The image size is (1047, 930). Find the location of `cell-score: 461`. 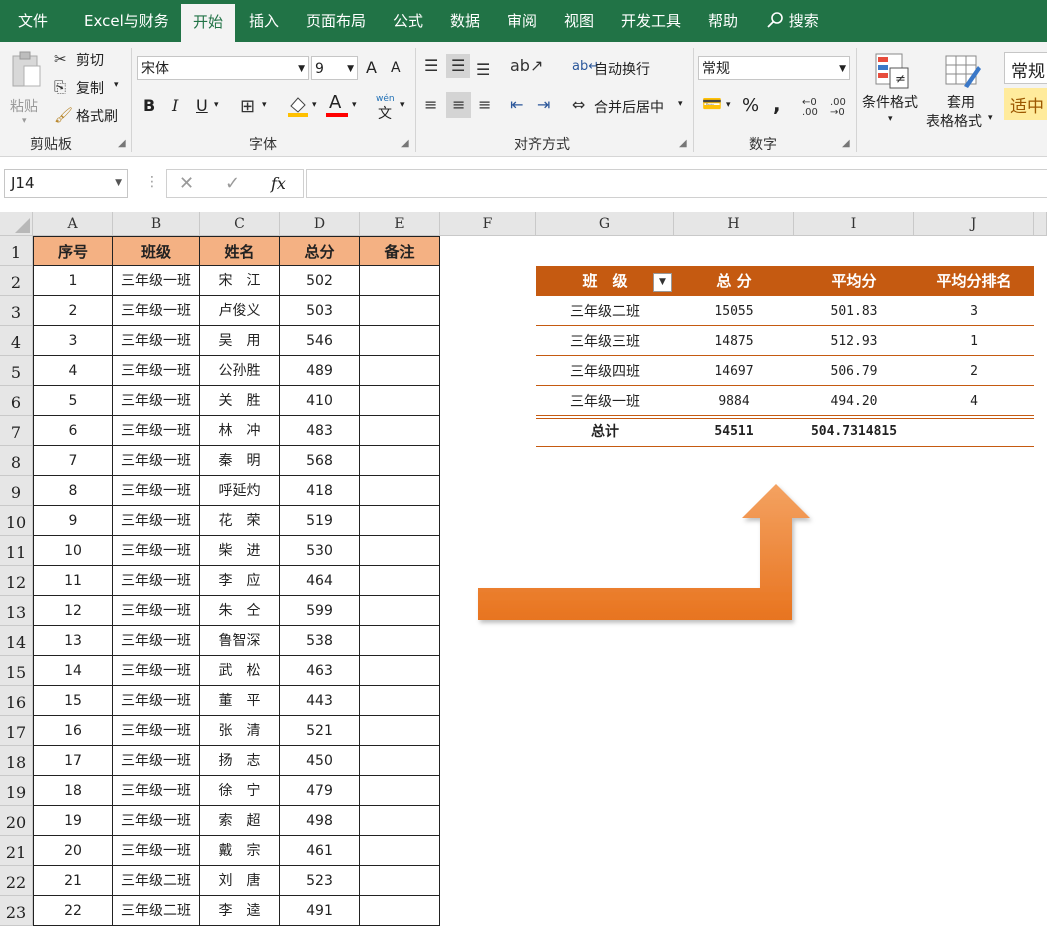

cell-score: 461 is located at coordinates (320, 851).